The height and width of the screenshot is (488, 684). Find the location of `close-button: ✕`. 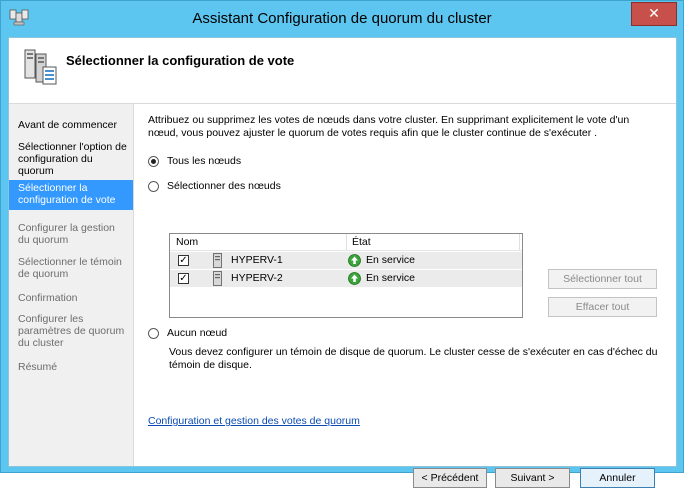

close-button: ✕ is located at coordinates (654, 14).